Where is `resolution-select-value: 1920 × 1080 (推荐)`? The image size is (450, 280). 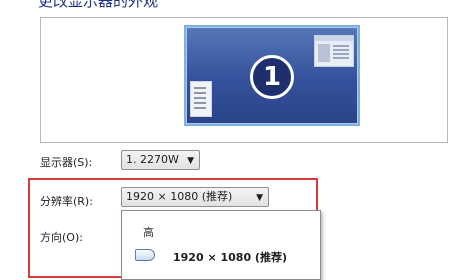 resolution-select-value: 1920 × 1080 (推荐) is located at coordinates (179, 196).